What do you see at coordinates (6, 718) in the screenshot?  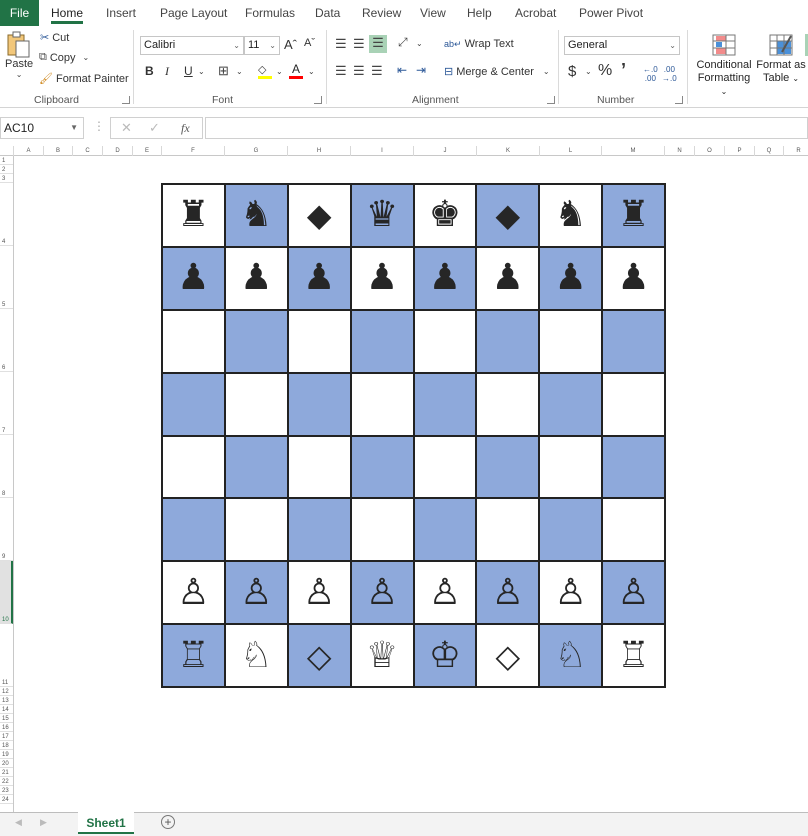 I see `row-header: 15` at bounding box center [6, 718].